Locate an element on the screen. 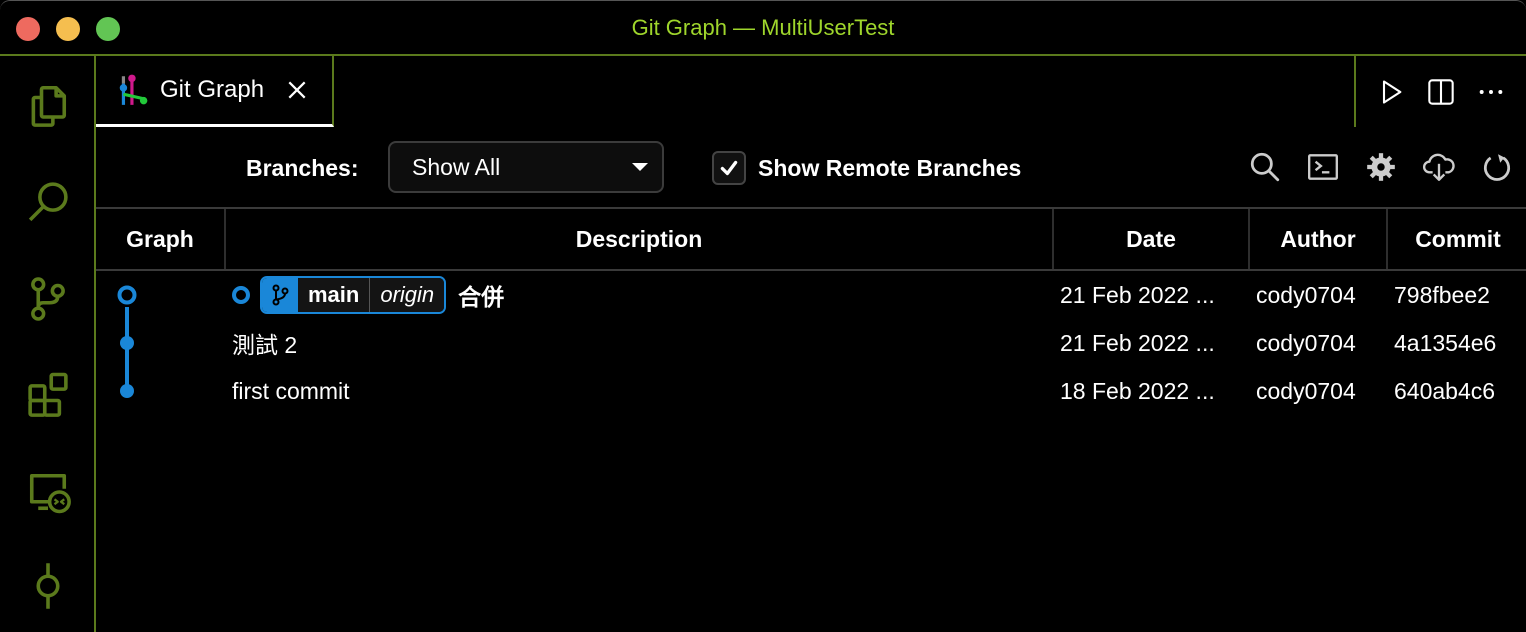 This screenshot has height=632, width=1526. branches-dropdown-value: Show All is located at coordinates (456, 166).